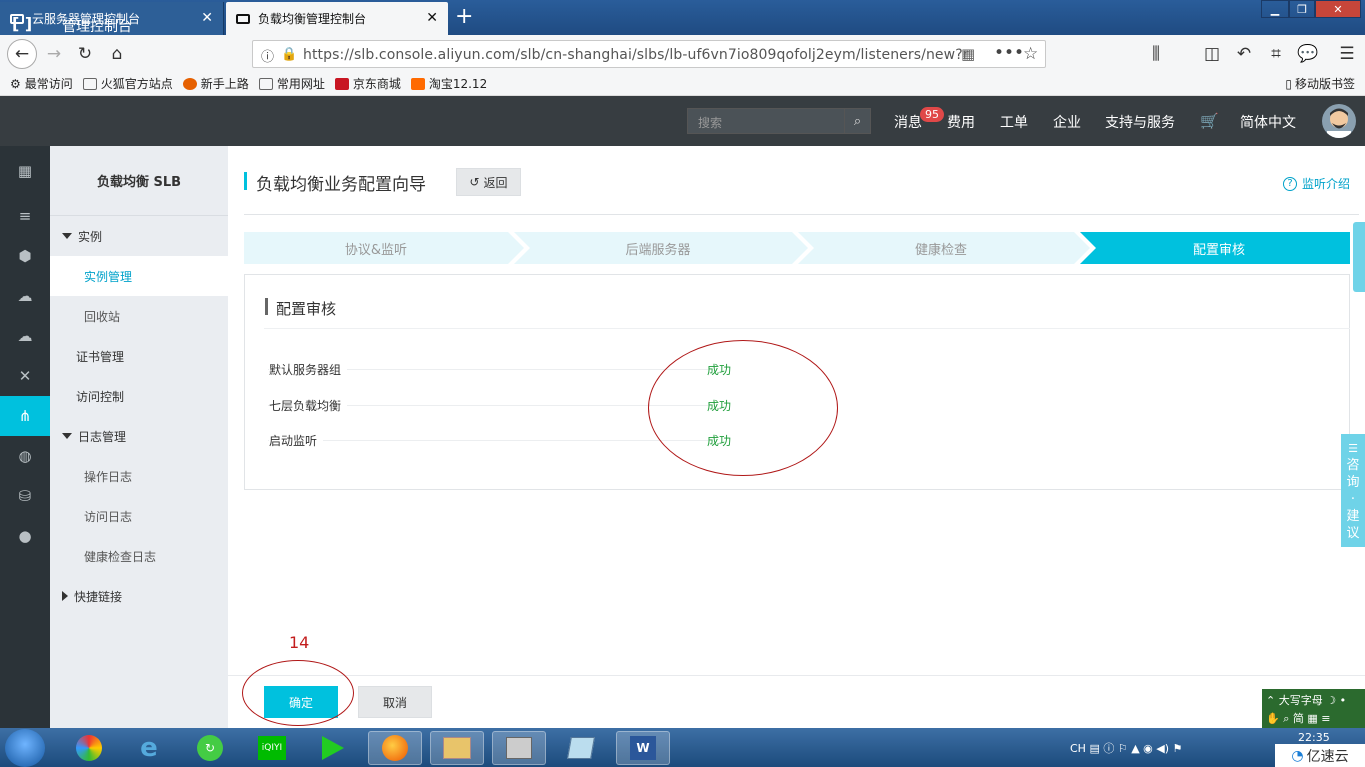  What do you see at coordinates (1347, 54) in the screenshot?
I see `menu-icon: ☰` at bounding box center [1347, 54].